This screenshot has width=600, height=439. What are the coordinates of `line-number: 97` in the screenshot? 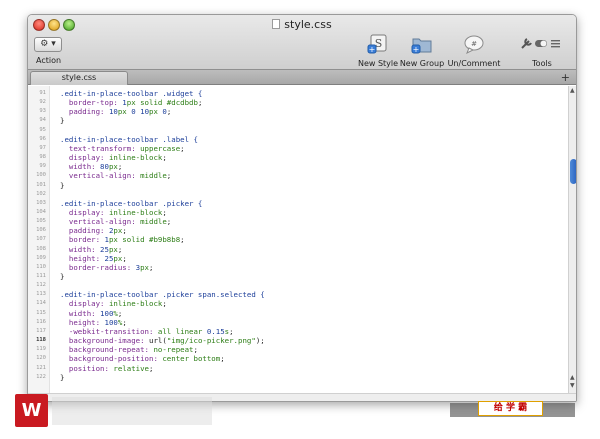 It's located at (42, 147).